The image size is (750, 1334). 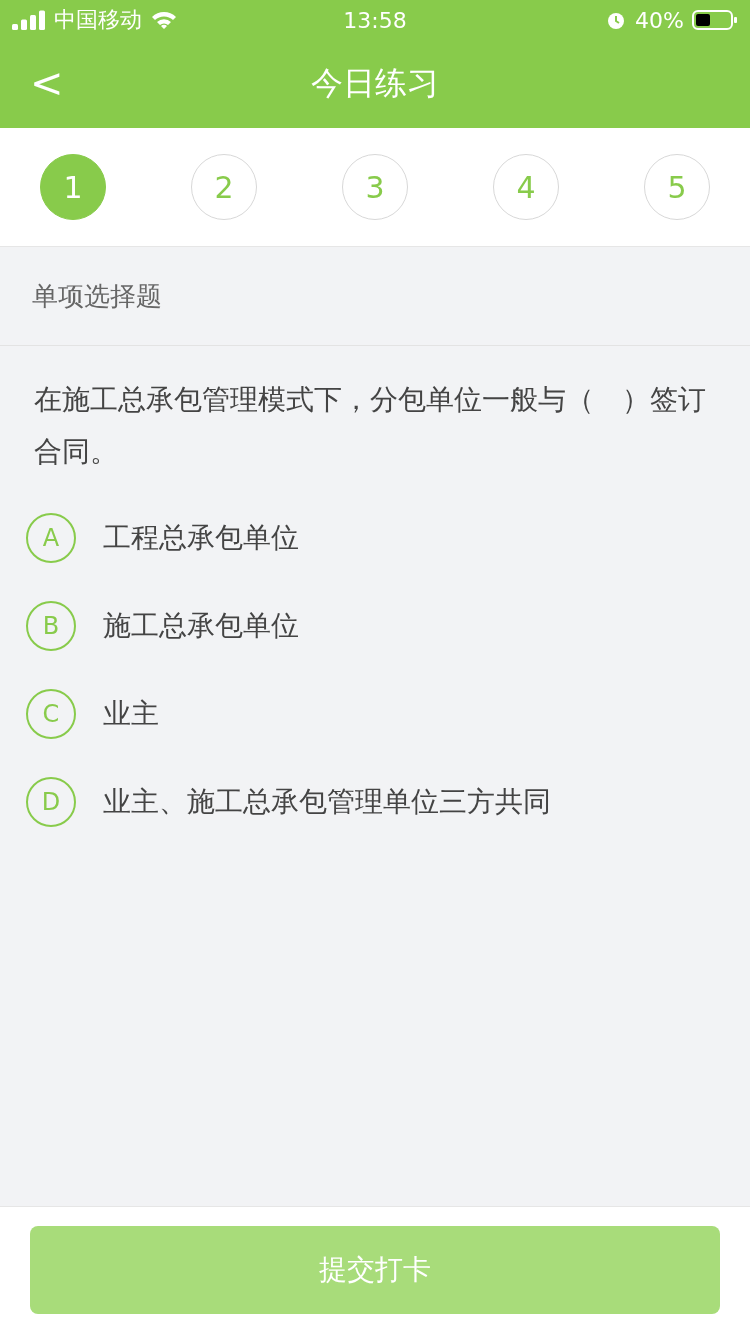 I want to click on option-text: 业主、施工总承包管理单位三方共同, so click(x=327, y=802).